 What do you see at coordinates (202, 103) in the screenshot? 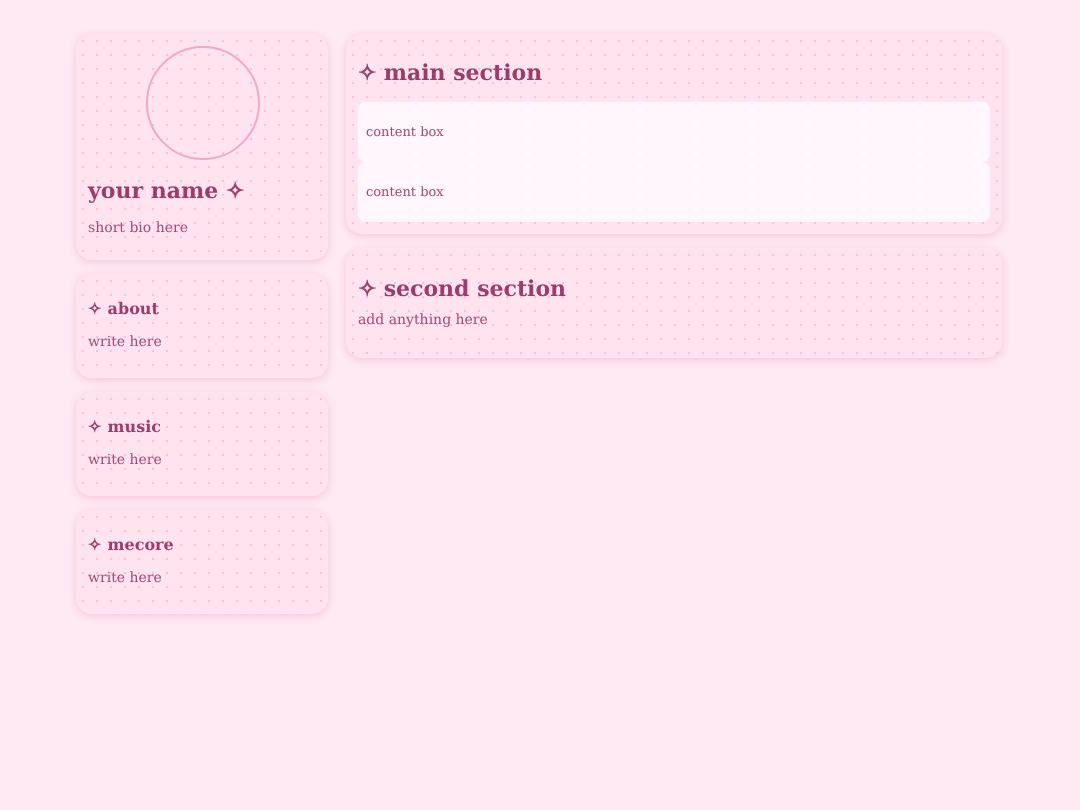
I see `avatar-circle` at bounding box center [202, 103].